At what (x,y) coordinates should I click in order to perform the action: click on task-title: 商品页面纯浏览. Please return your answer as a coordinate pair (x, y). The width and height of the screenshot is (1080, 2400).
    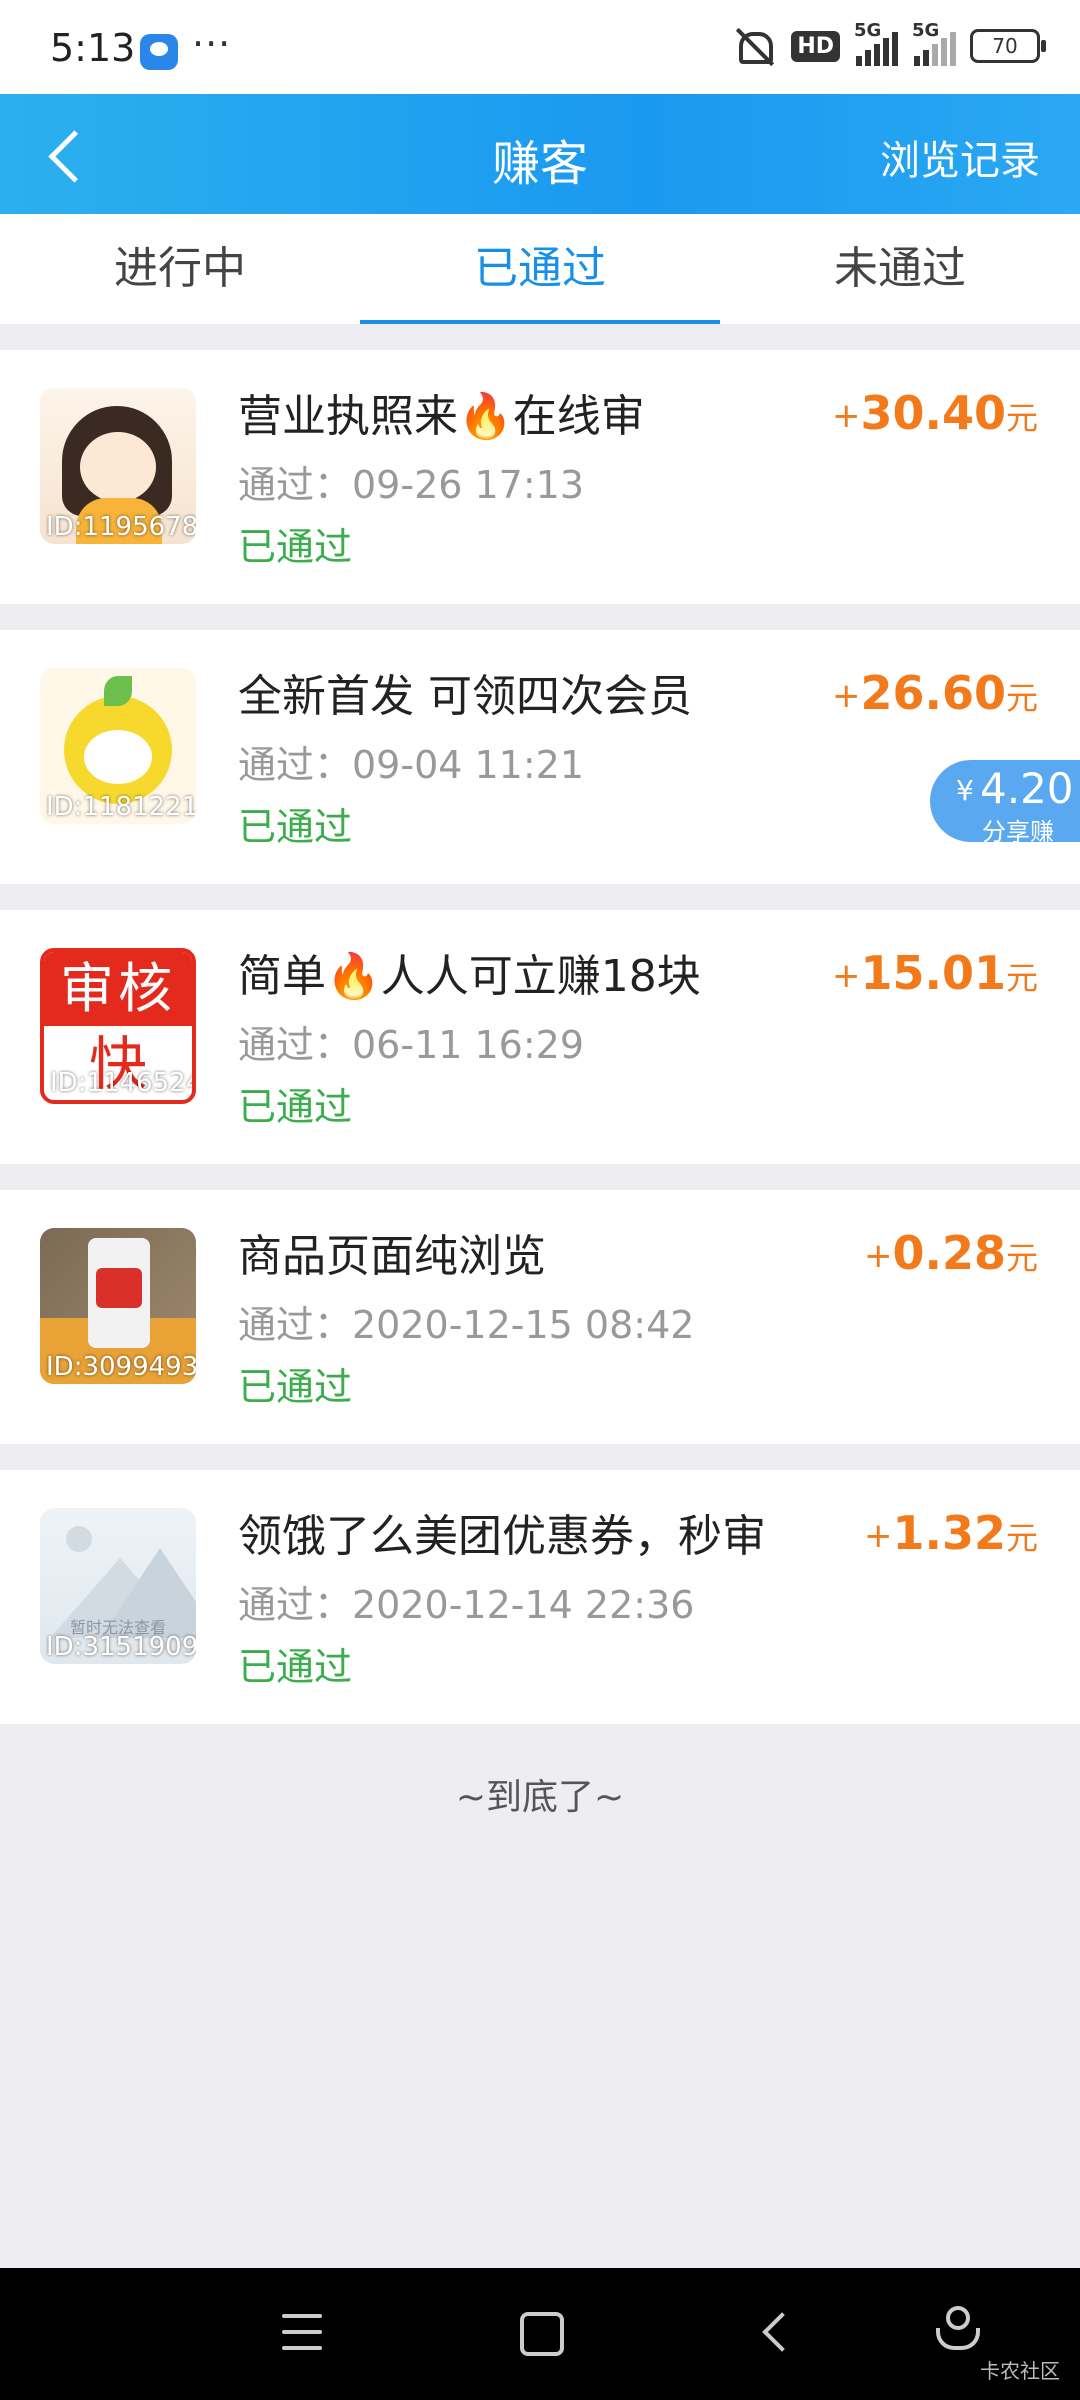
    Looking at the image, I should click on (392, 1256).